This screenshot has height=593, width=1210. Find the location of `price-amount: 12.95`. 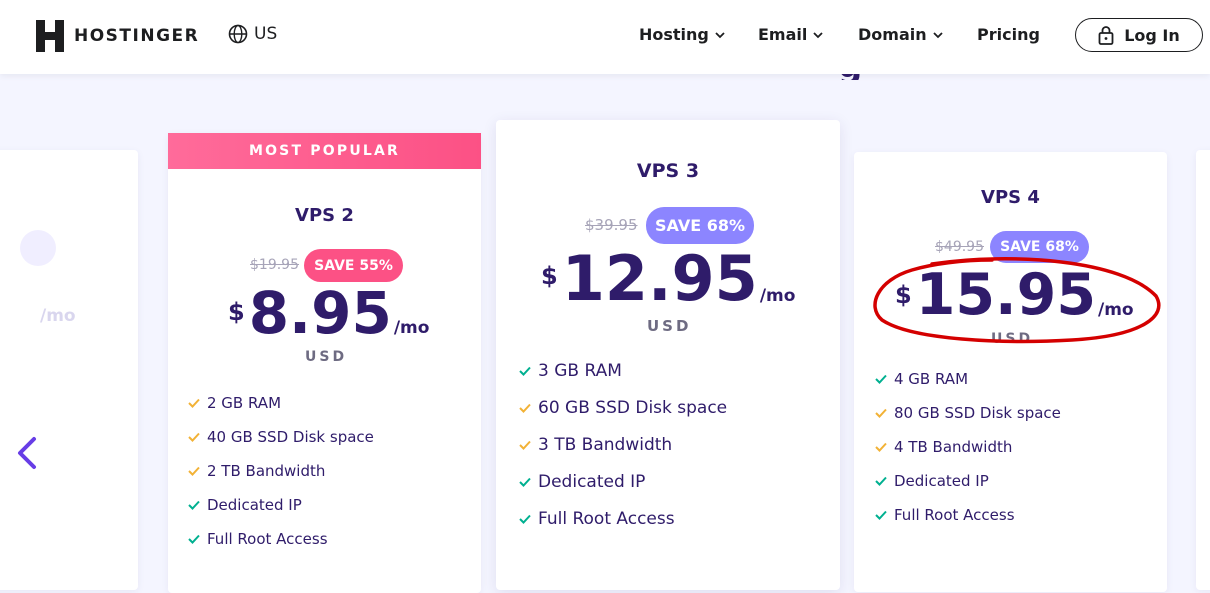

price-amount: 12.95 is located at coordinates (659, 278).